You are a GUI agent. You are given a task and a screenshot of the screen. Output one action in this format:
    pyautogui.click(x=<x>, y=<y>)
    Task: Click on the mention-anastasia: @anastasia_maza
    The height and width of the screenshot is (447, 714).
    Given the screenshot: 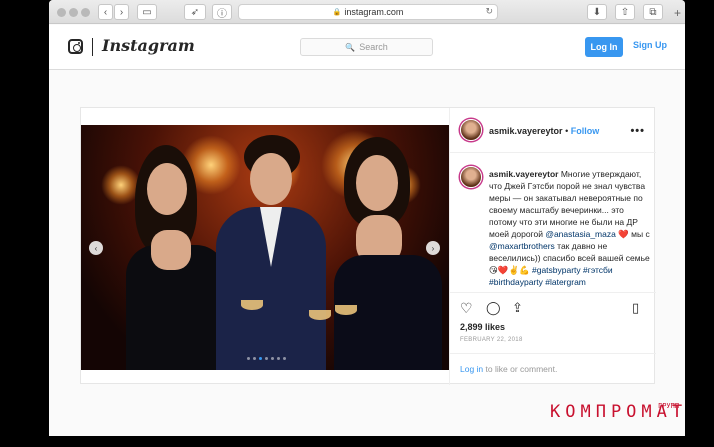 What is the action you would take?
    pyautogui.click(x=580, y=234)
    